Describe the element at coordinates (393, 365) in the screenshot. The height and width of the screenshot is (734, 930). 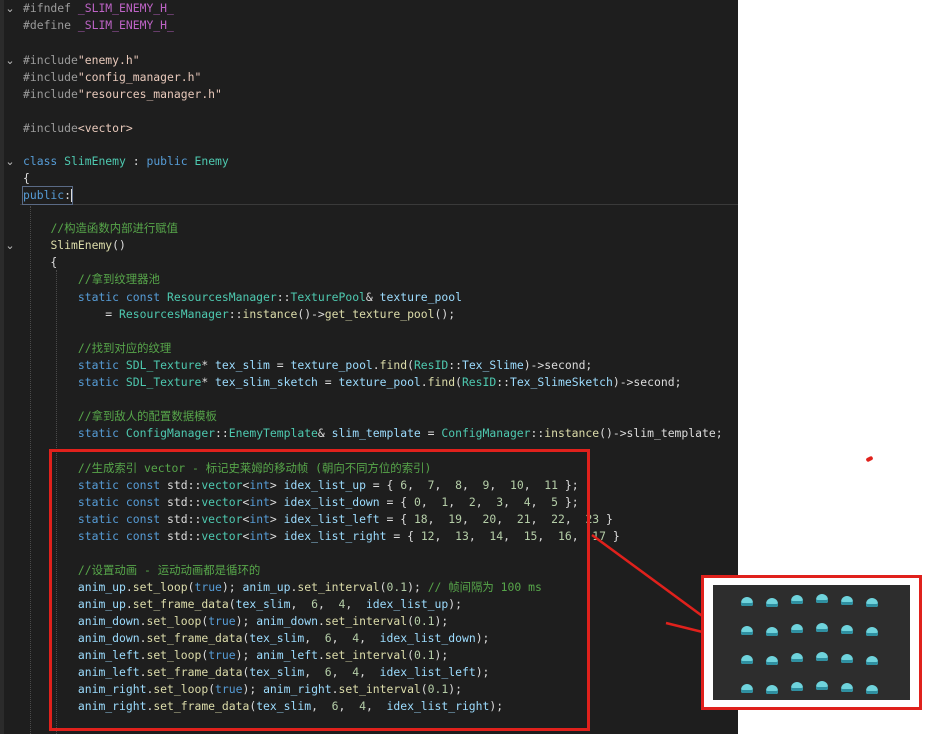
I see `code-token: find` at that location.